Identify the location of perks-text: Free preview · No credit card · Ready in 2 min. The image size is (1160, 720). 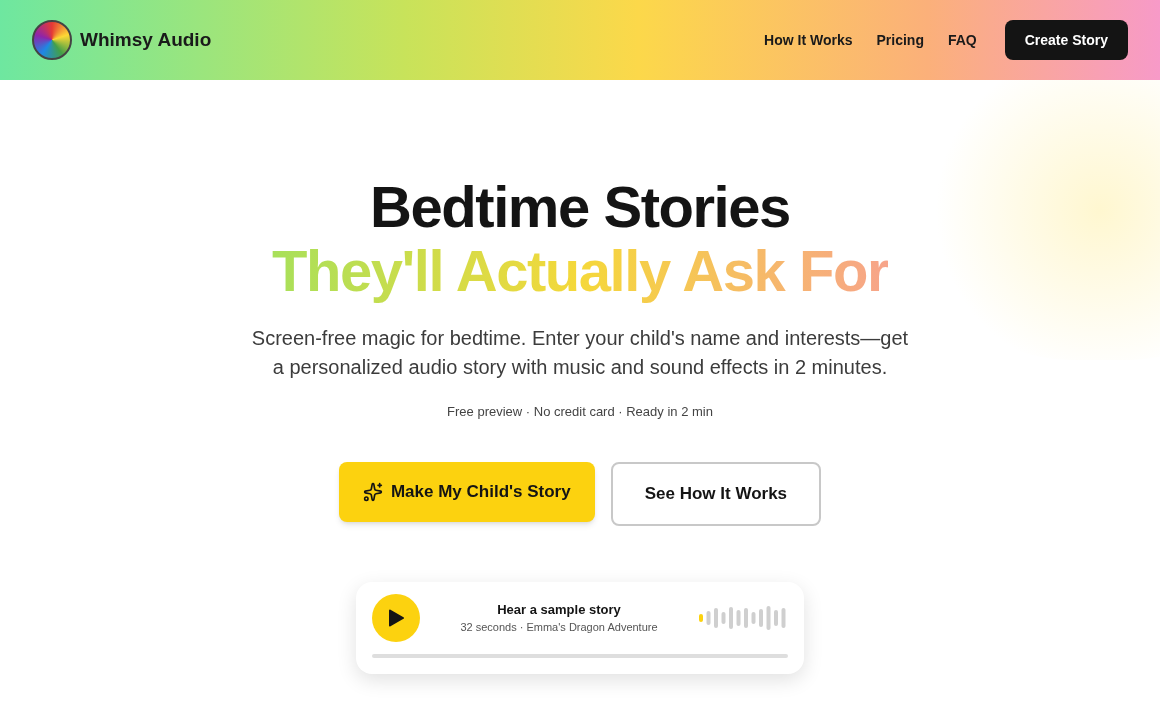
(580, 412).